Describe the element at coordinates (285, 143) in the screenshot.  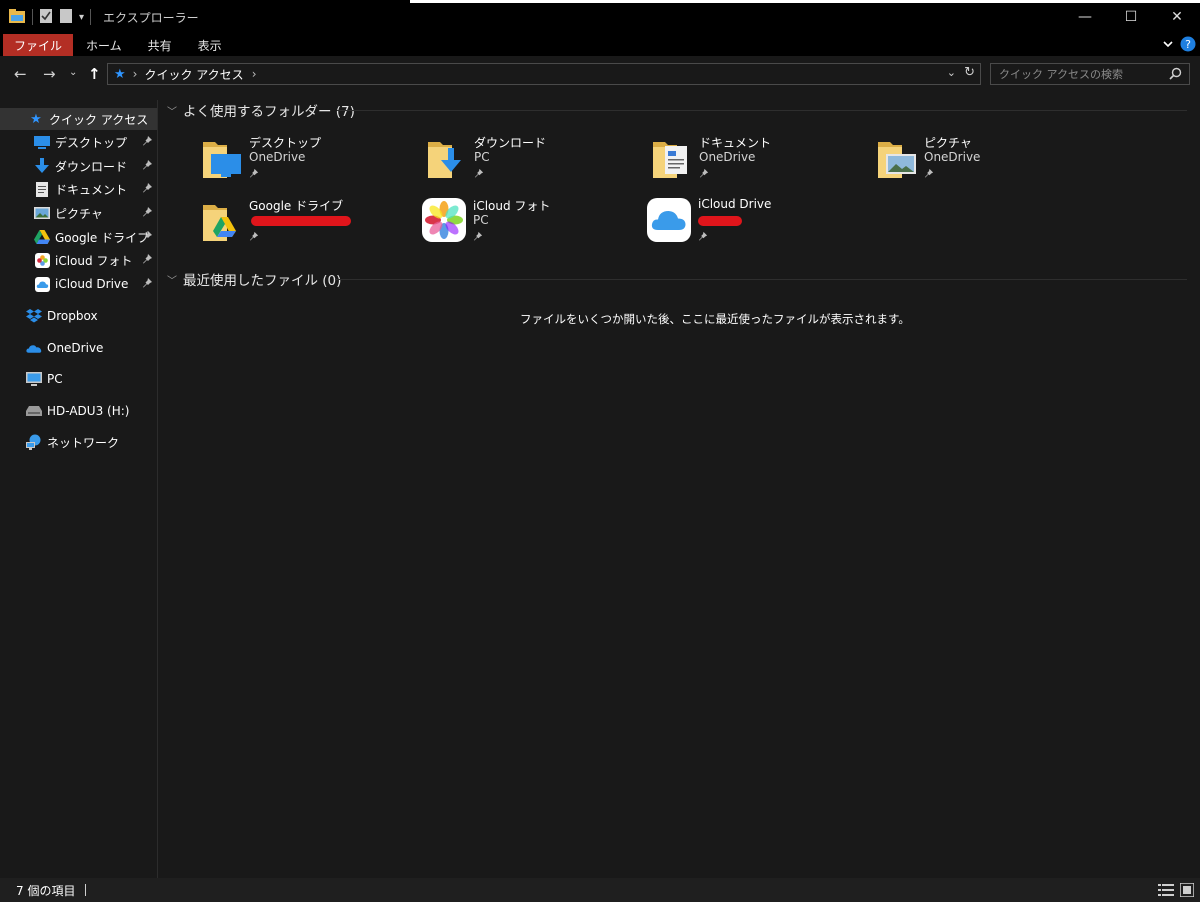
I see `folder-name: デスクトップ` at that location.